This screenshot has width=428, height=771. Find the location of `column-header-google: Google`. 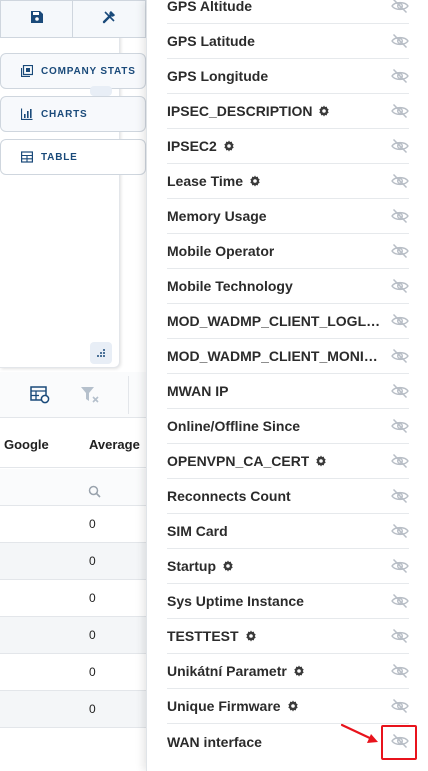

column-header-google: Google is located at coordinates (26, 444).